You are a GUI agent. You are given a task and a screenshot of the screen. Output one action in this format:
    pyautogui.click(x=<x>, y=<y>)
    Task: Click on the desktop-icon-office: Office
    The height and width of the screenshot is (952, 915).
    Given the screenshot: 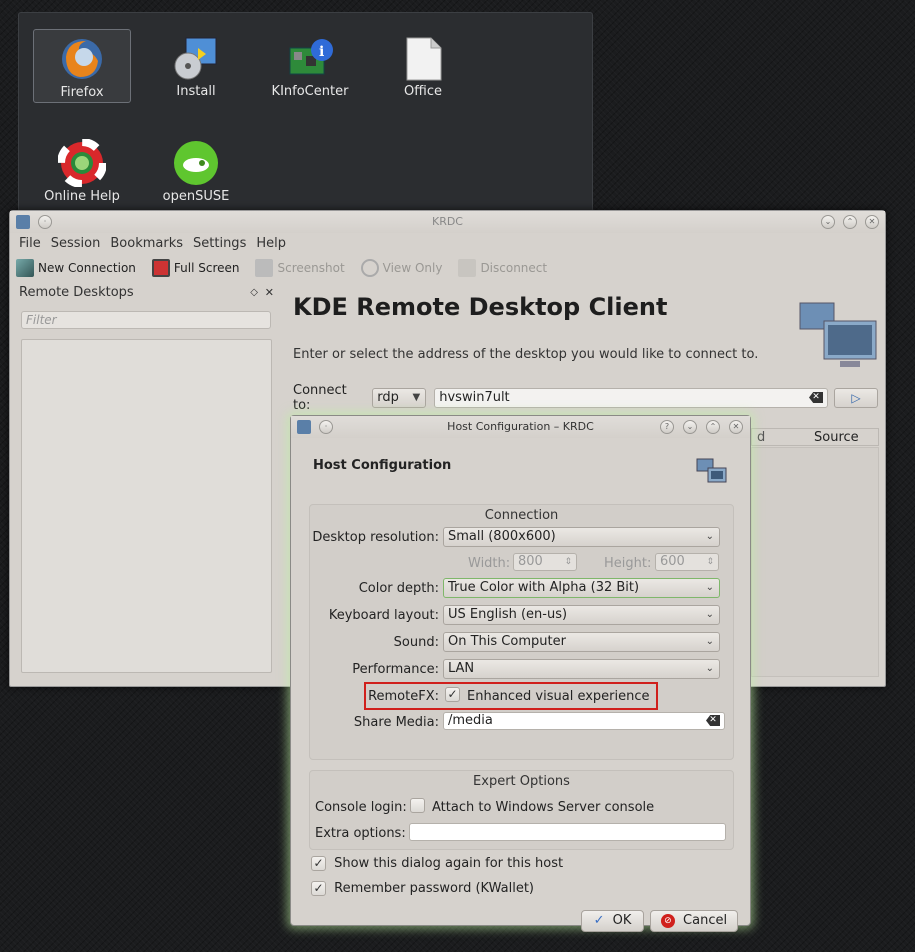 What is the action you would take?
    pyautogui.click(x=423, y=66)
    